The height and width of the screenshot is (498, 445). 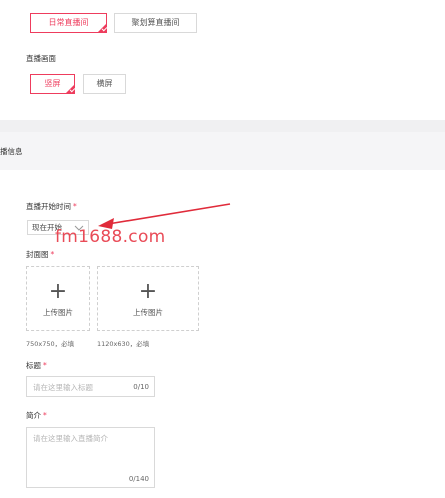 I want to click on intro-label: 简介 *, so click(x=36, y=415).